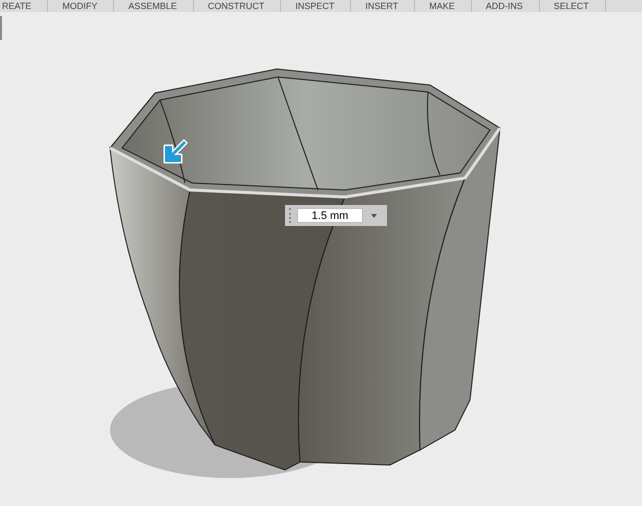  Describe the element at coordinates (154, 6) in the screenshot. I see `toolbar-tab: ASSEMBLE` at that location.